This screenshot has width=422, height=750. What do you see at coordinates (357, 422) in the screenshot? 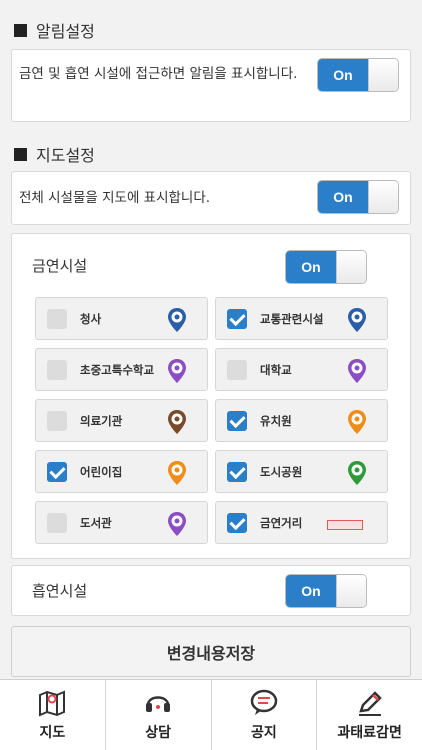
I see `kindergarten-pin-icon` at bounding box center [357, 422].